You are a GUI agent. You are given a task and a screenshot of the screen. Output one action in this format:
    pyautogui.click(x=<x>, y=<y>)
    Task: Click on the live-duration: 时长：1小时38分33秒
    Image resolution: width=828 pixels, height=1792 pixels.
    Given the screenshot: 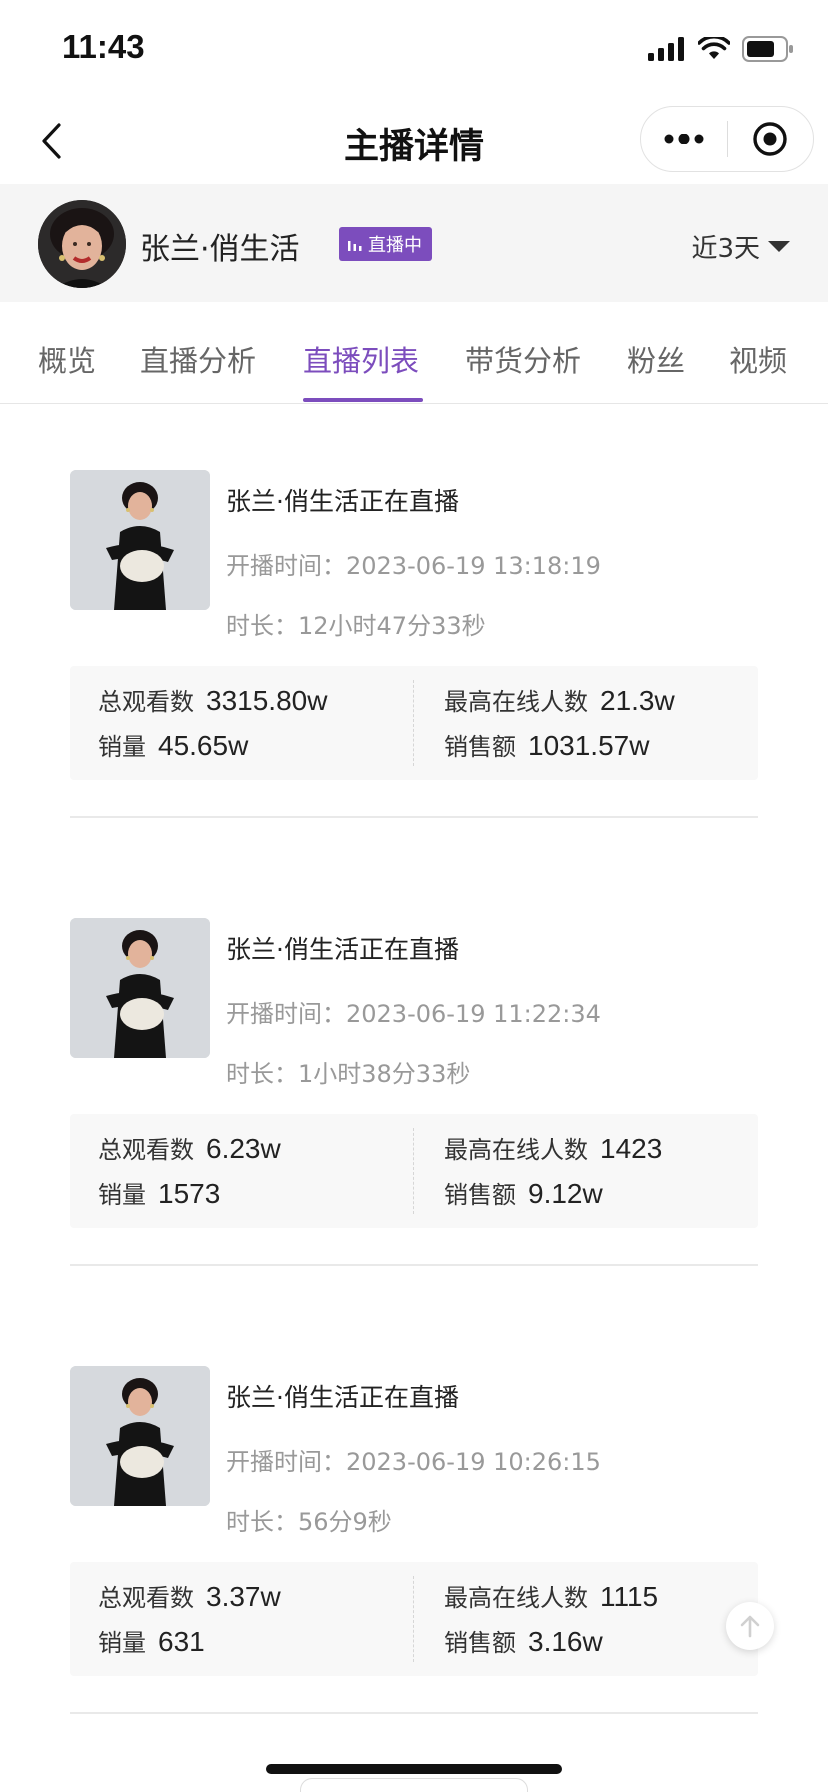 What is the action you would take?
    pyautogui.click(x=348, y=1071)
    